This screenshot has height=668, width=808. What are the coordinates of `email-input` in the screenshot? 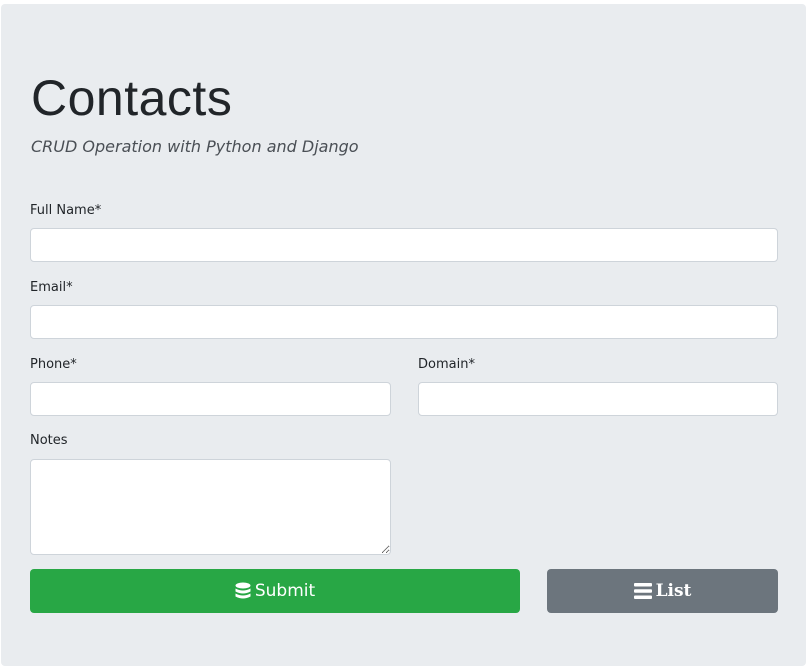 It's located at (404, 322).